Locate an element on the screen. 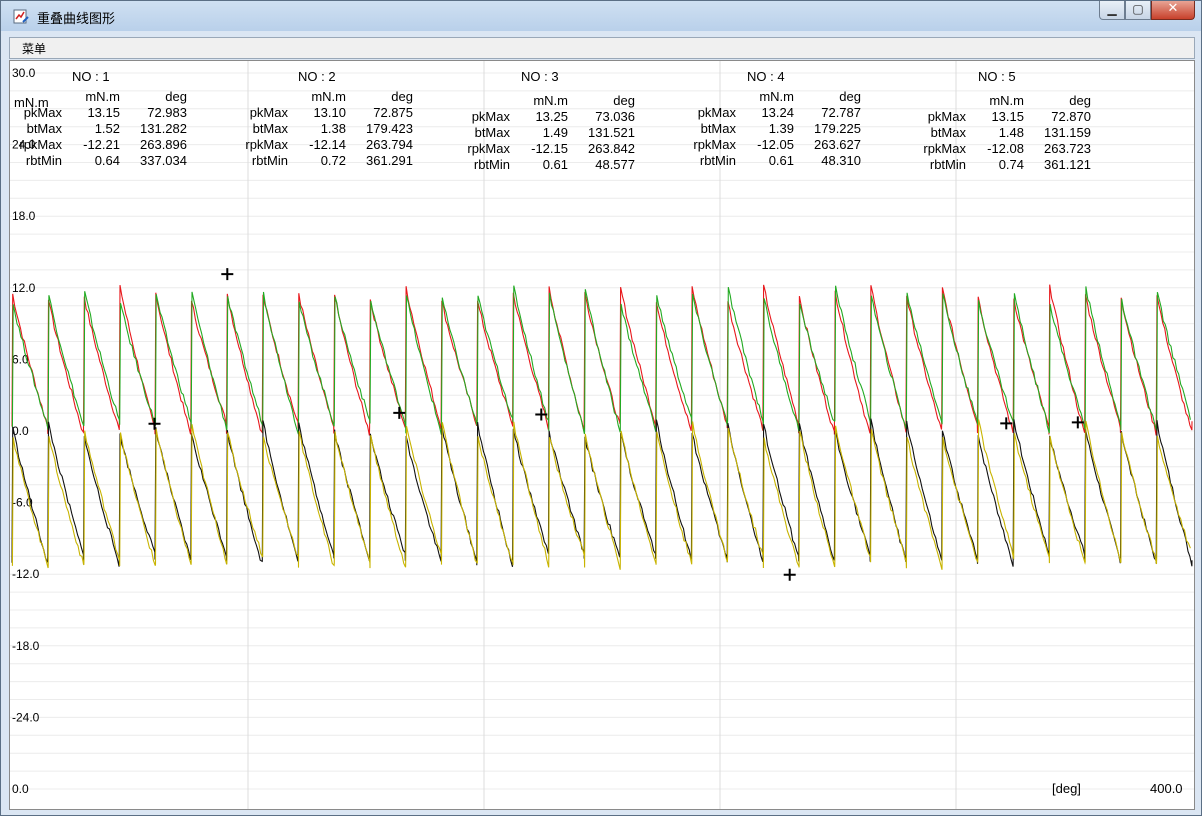  stat-value: 1.39 is located at coordinates (781, 128).